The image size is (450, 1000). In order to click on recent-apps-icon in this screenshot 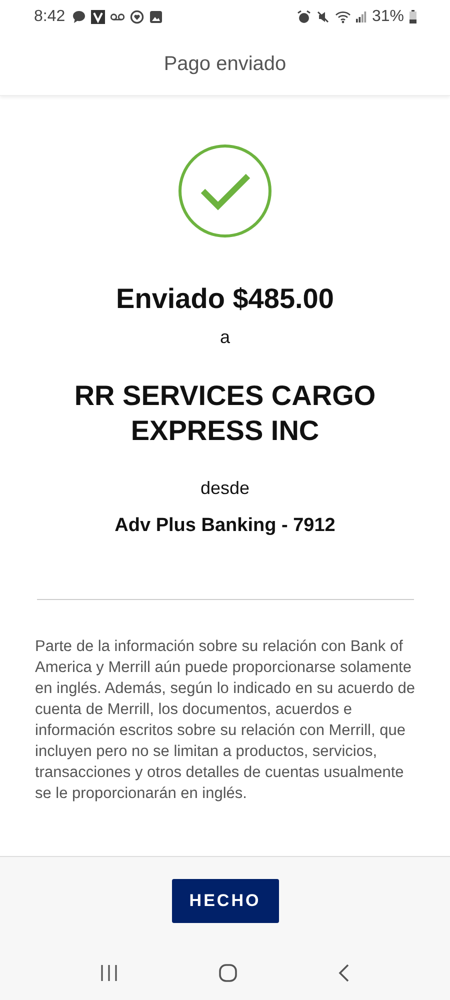, I will do `click(109, 973)`.